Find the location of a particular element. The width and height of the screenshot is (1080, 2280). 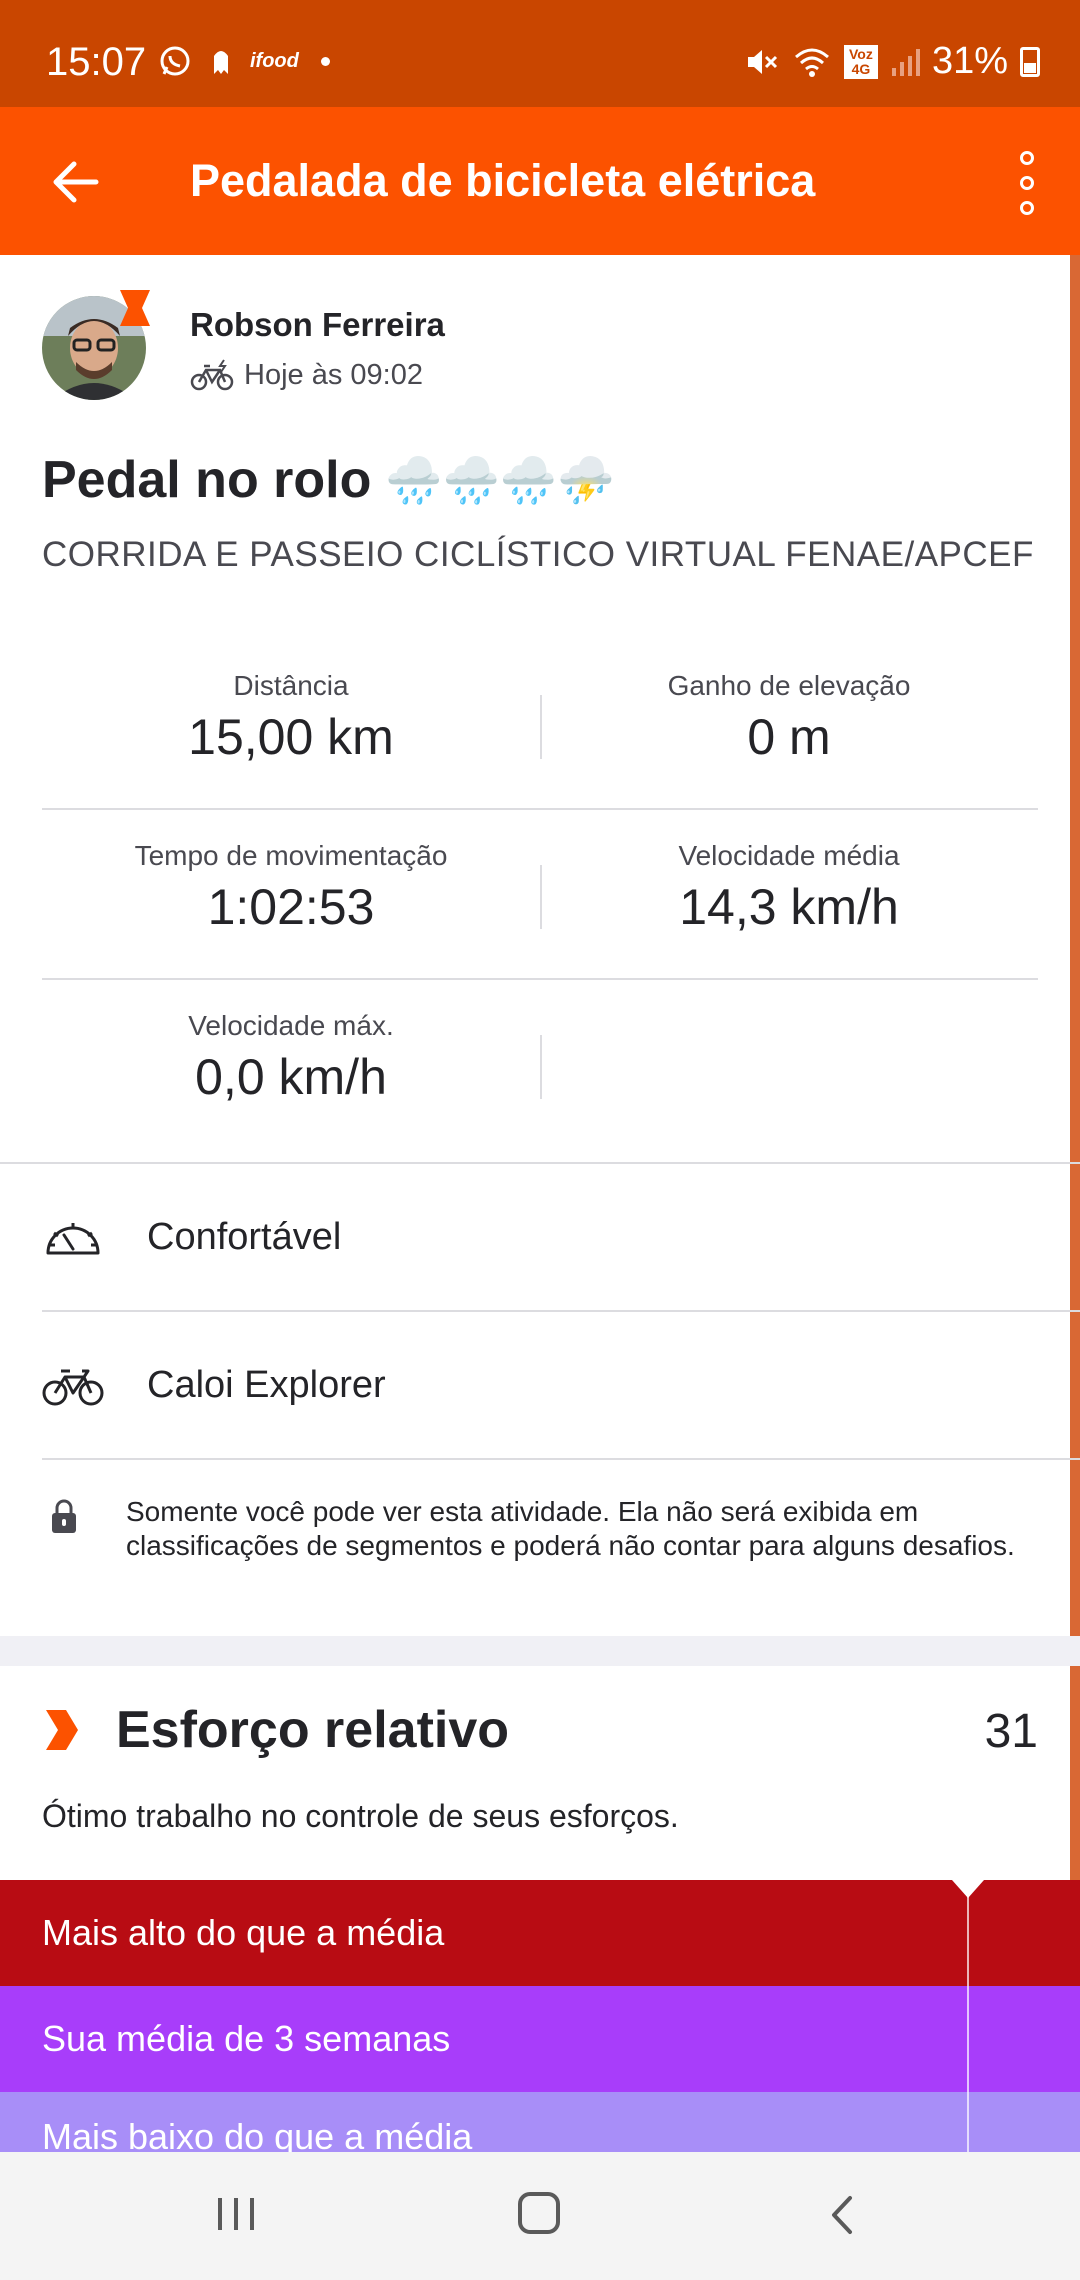

stat-label: Ganho de elevação is located at coordinates (789, 685).